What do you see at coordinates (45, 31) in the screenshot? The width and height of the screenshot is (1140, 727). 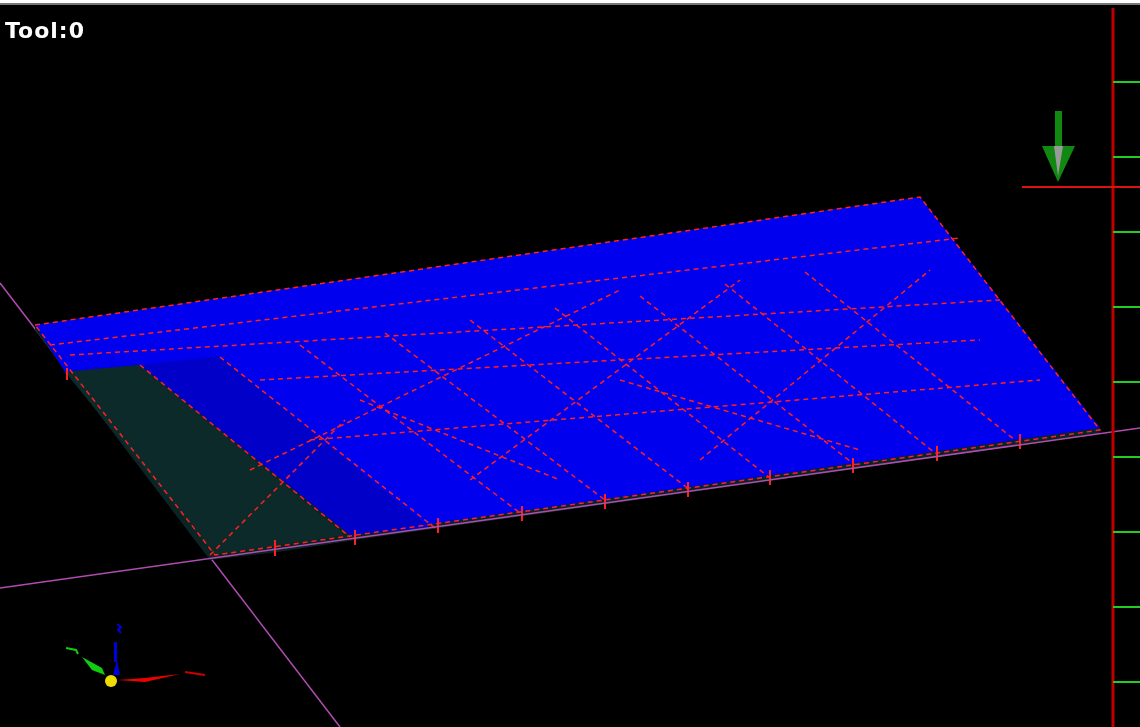 I see `tool-label: Tool:0` at bounding box center [45, 31].